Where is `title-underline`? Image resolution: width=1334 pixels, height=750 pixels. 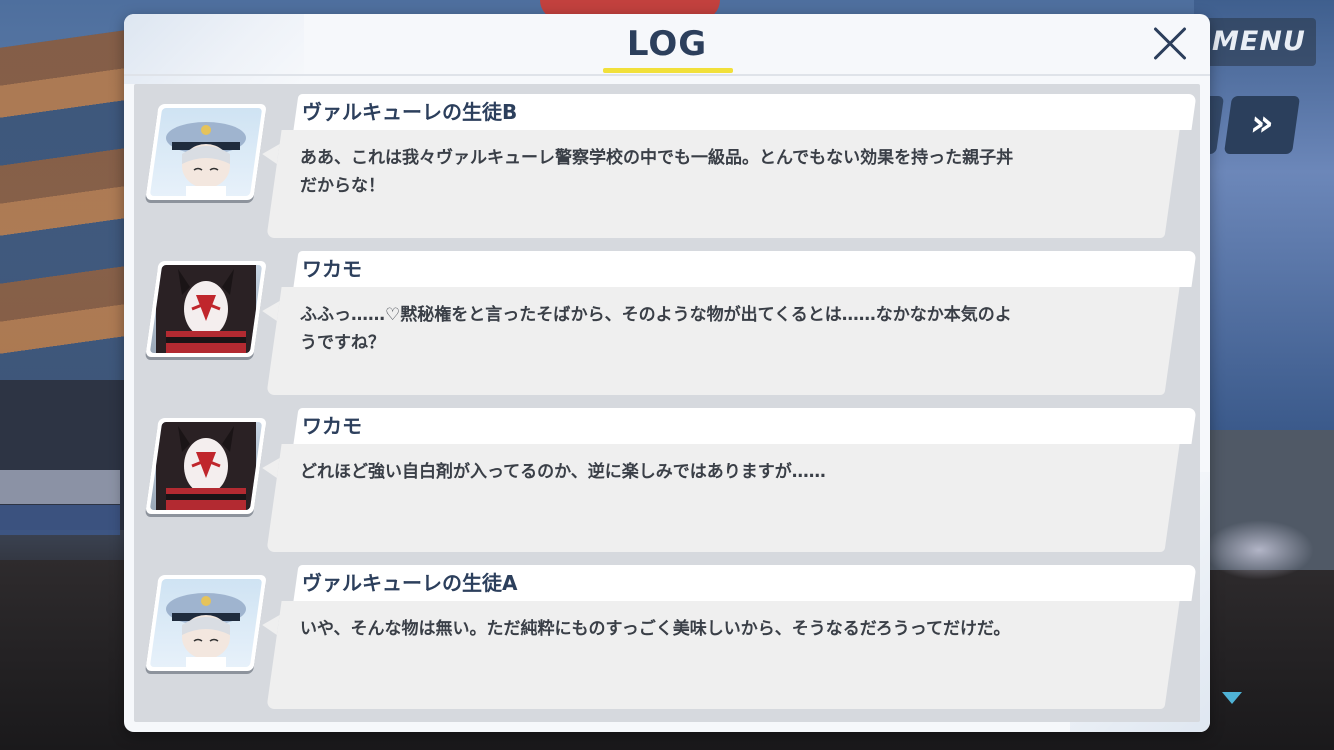
title-underline is located at coordinates (668, 70).